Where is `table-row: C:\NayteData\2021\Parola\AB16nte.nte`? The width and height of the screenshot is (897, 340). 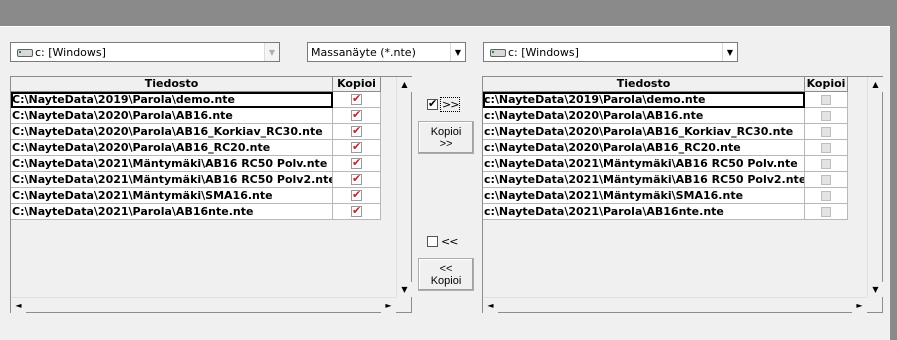
table-row: C:\NayteData\2021\Parola\AB16nte.nte is located at coordinates (196, 212).